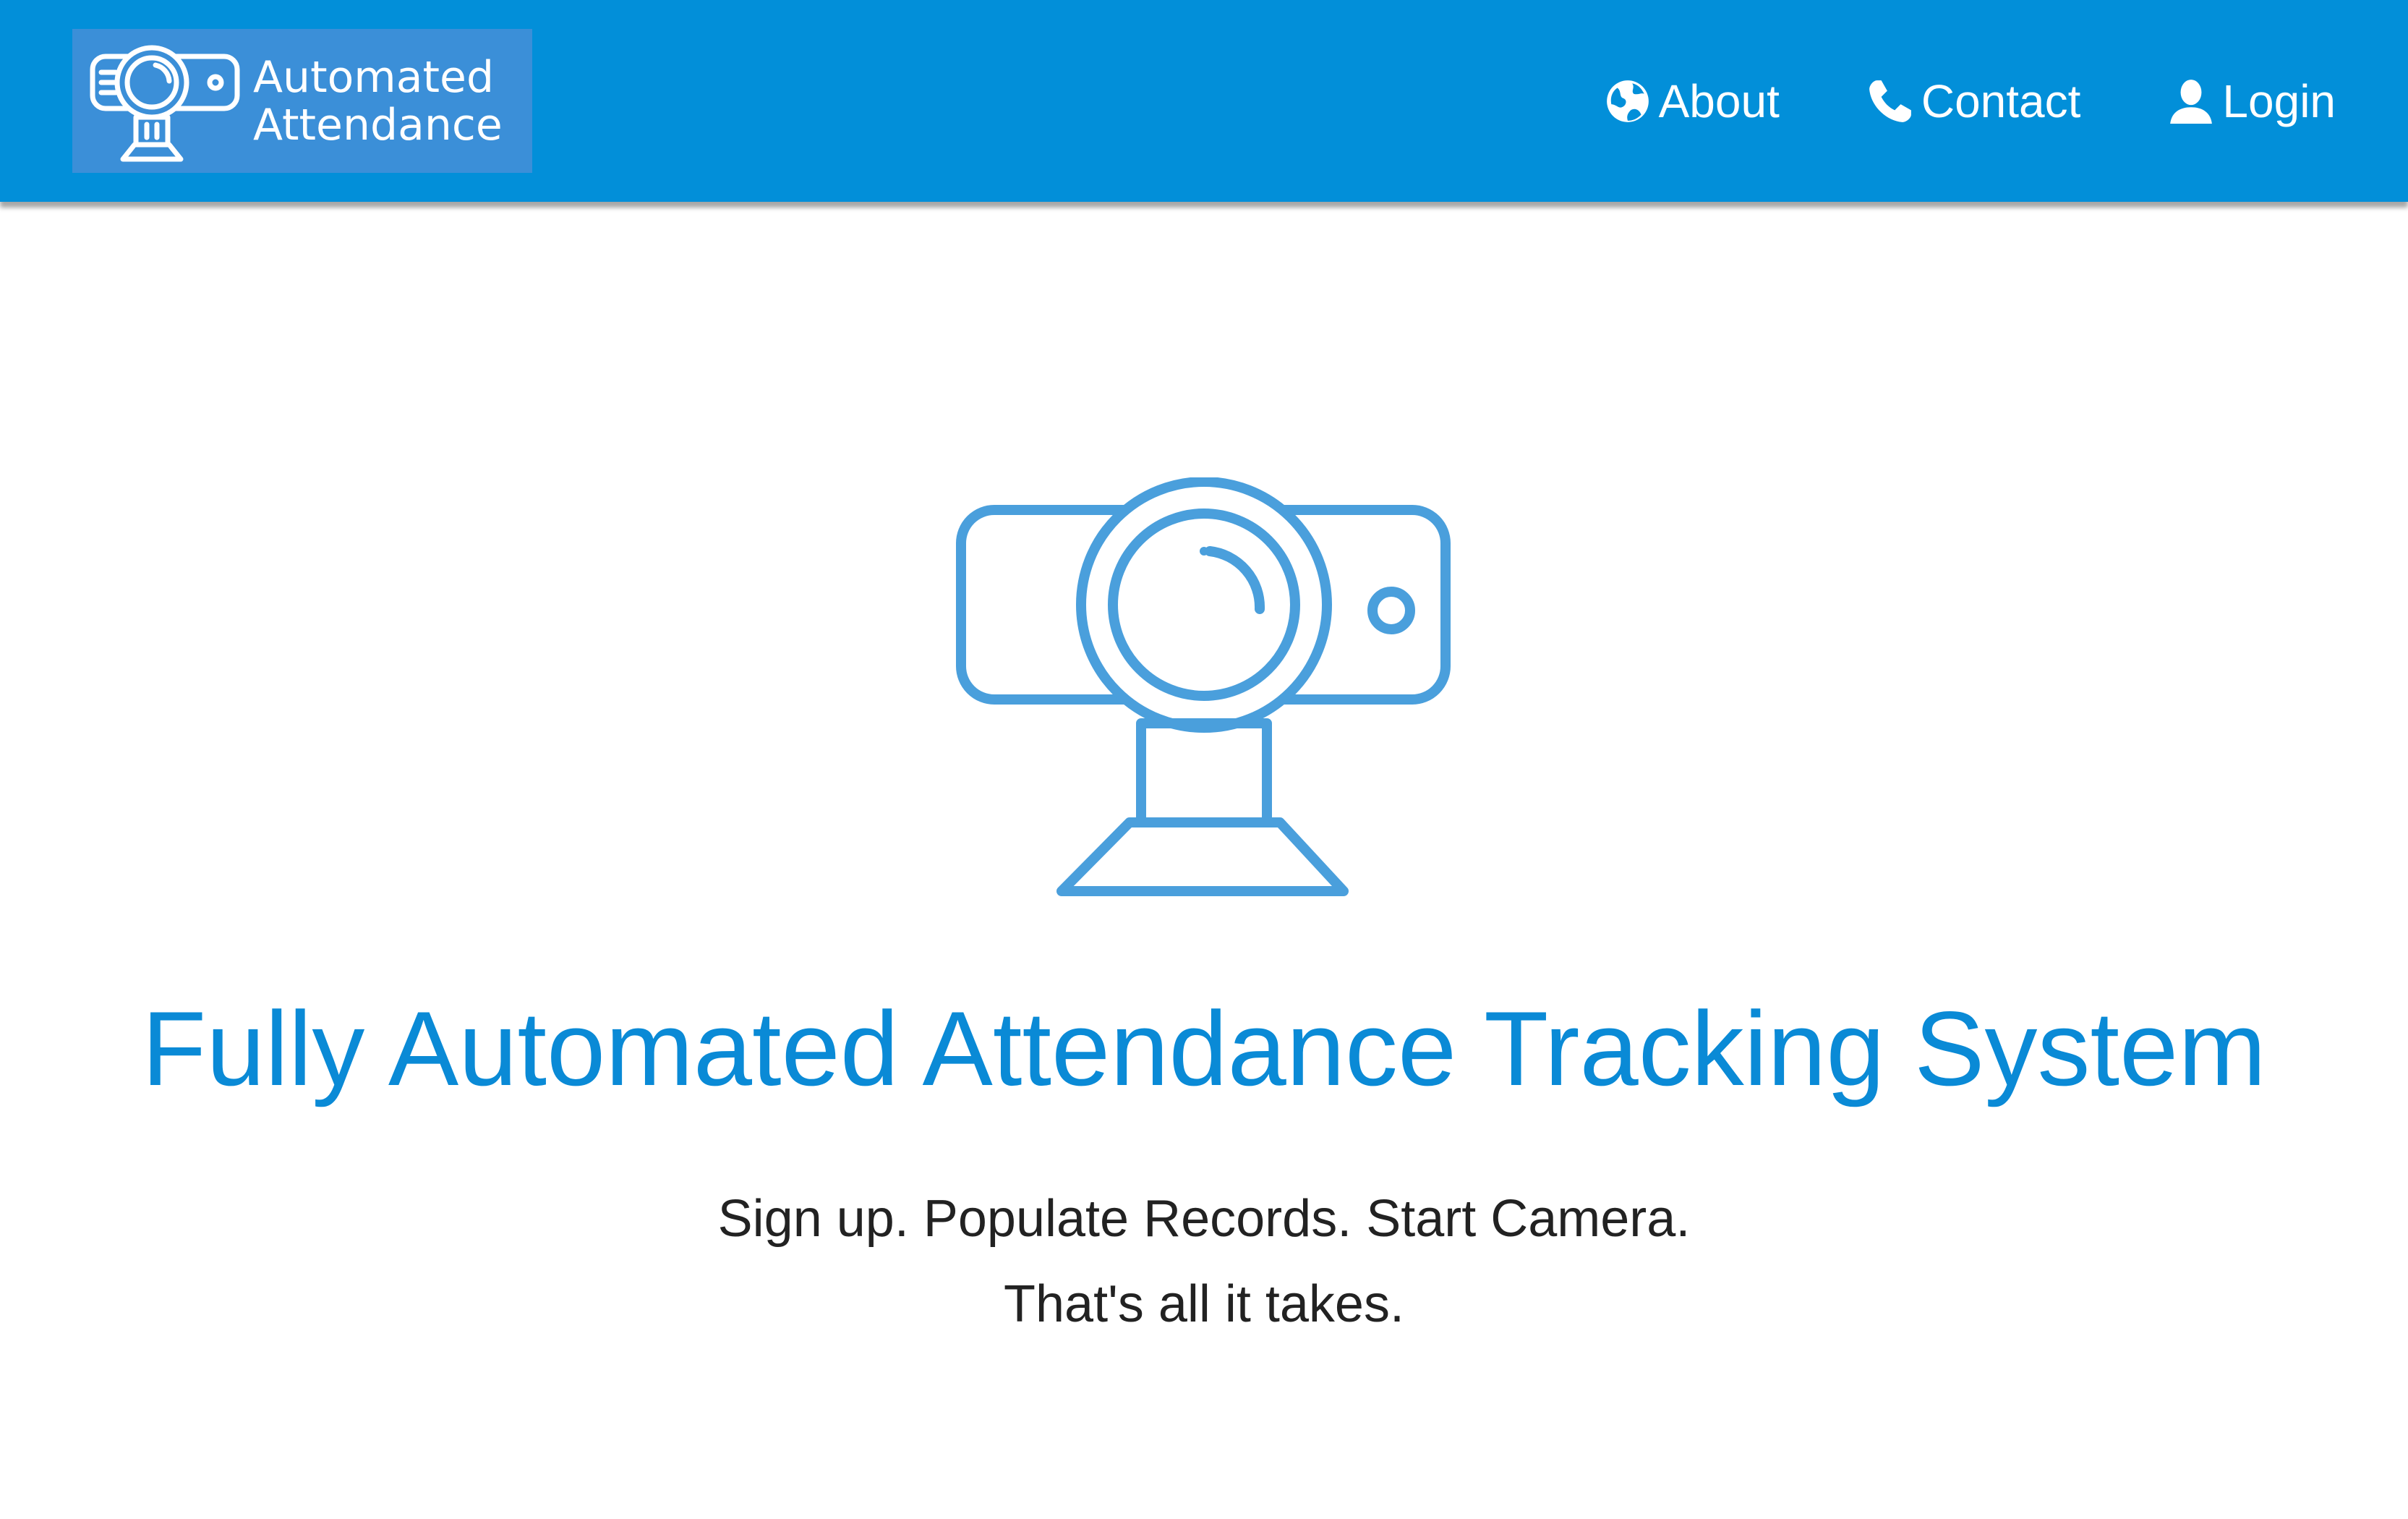 This screenshot has height=1519, width=2408. What do you see at coordinates (2001, 101) in the screenshot?
I see `nav-contact-label: Contact` at bounding box center [2001, 101].